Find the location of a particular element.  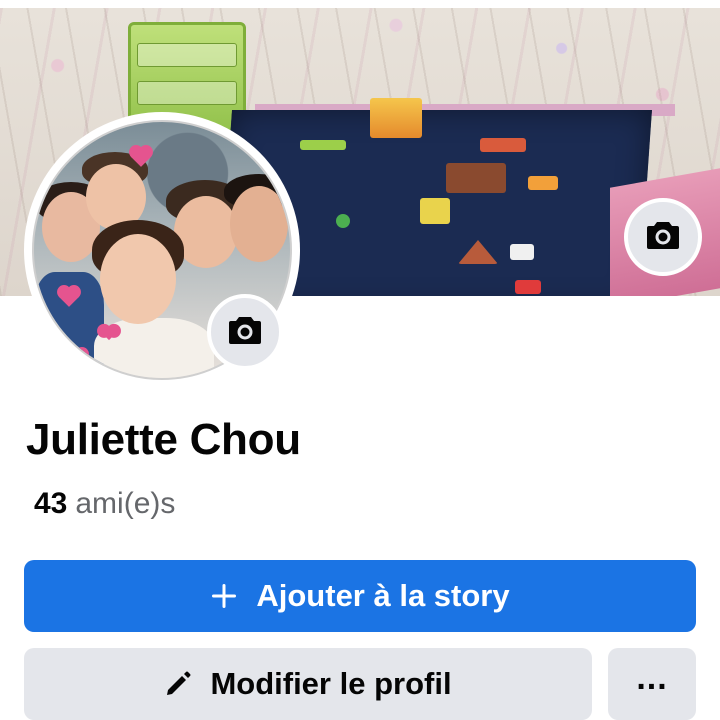

pencil-icon is located at coordinates (178, 684).